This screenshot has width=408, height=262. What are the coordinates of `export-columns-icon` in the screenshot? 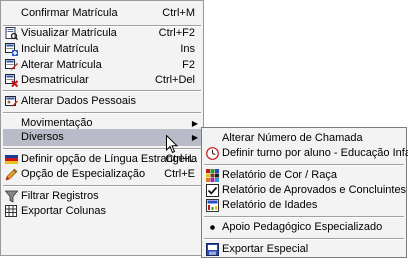 It's located at (11, 211).